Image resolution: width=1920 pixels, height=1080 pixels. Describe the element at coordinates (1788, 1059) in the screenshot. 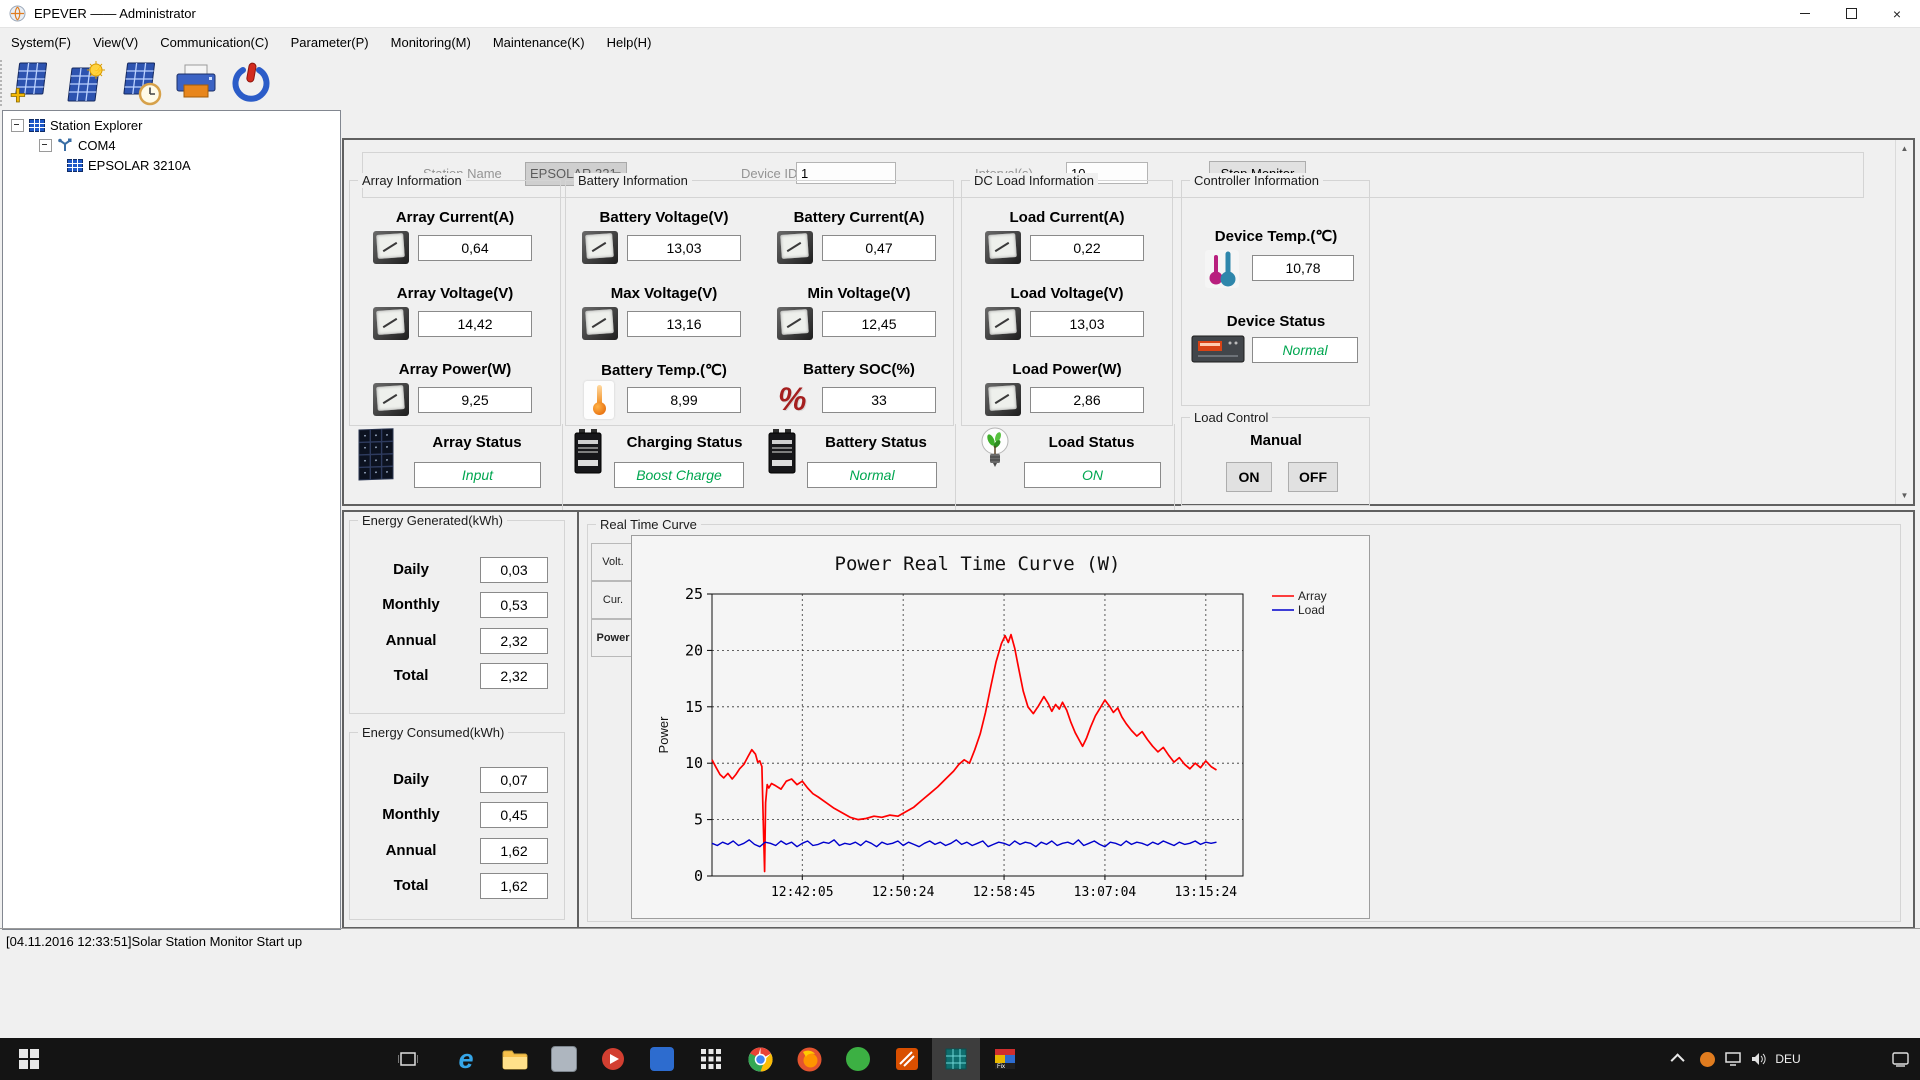

I see `tray-language: DEU` at that location.